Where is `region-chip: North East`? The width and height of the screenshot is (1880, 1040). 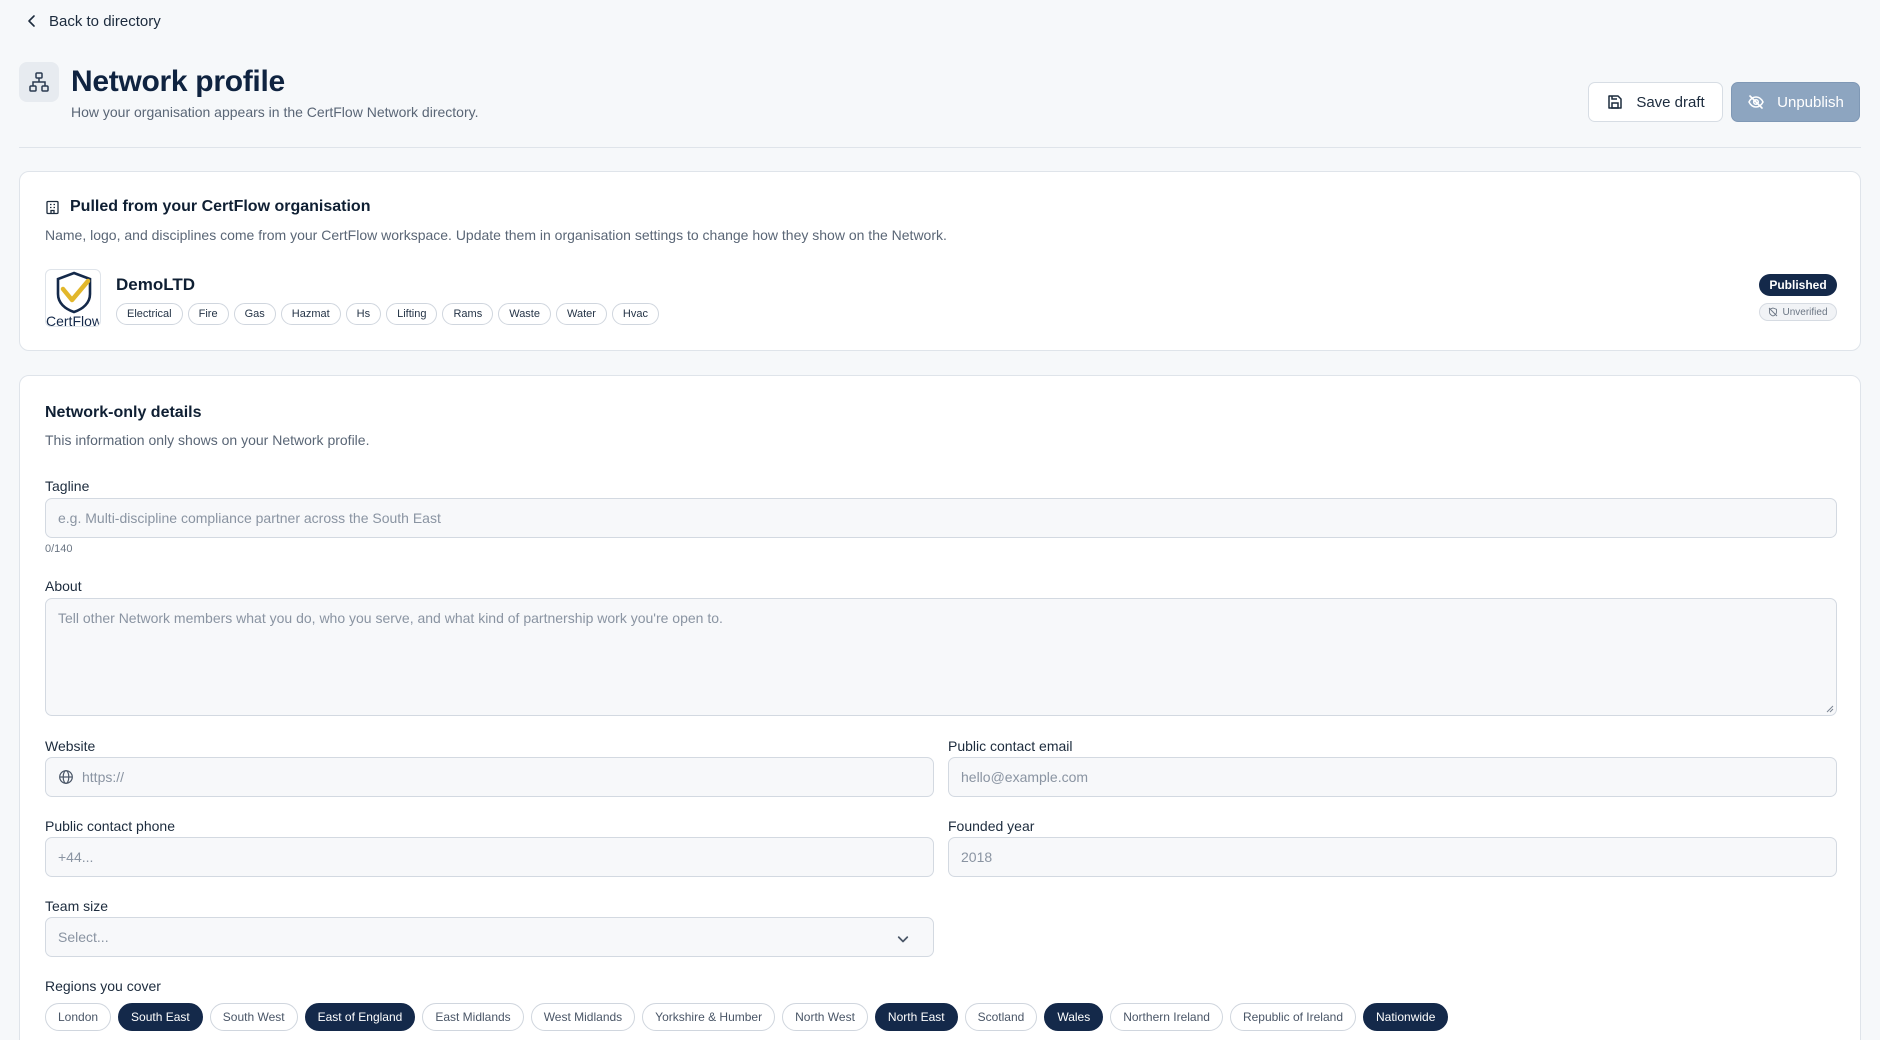
region-chip: North East is located at coordinates (916, 1017).